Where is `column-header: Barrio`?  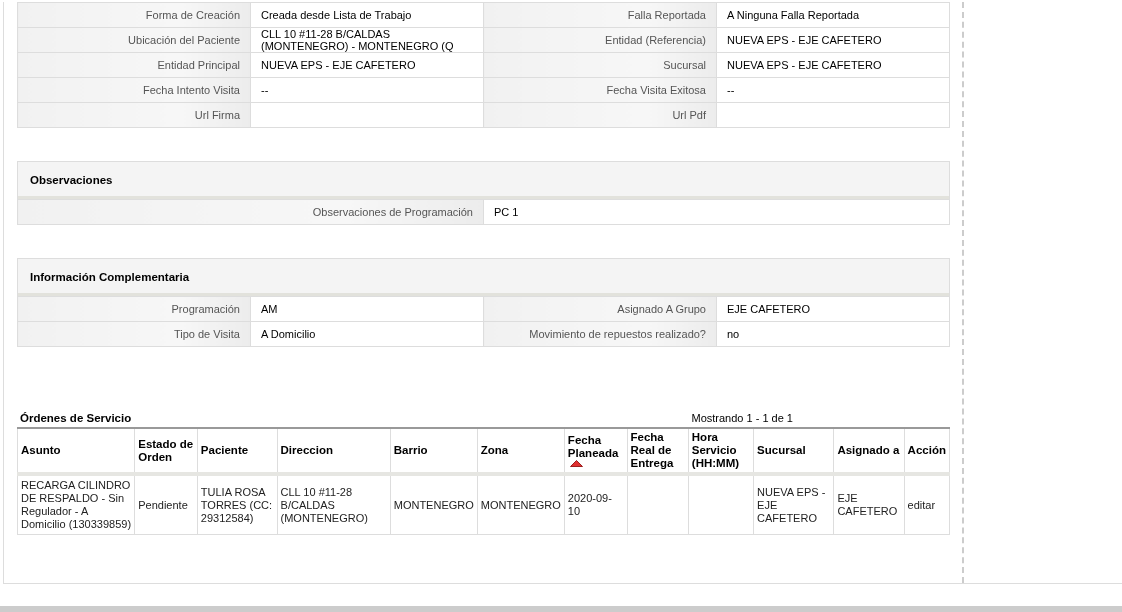
column-header: Barrio is located at coordinates (434, 451).